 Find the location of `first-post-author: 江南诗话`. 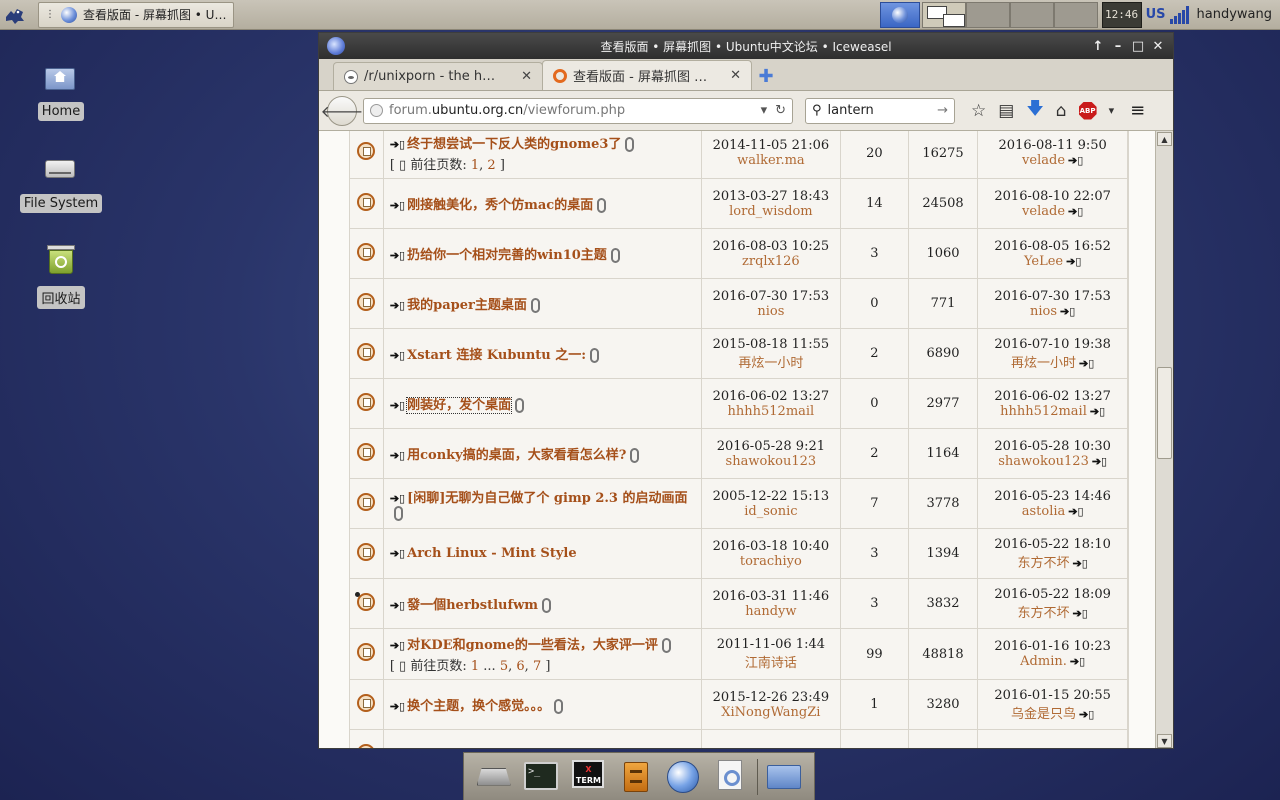

first-post-author: 江南诗话 is located at coordinates (771, 661).